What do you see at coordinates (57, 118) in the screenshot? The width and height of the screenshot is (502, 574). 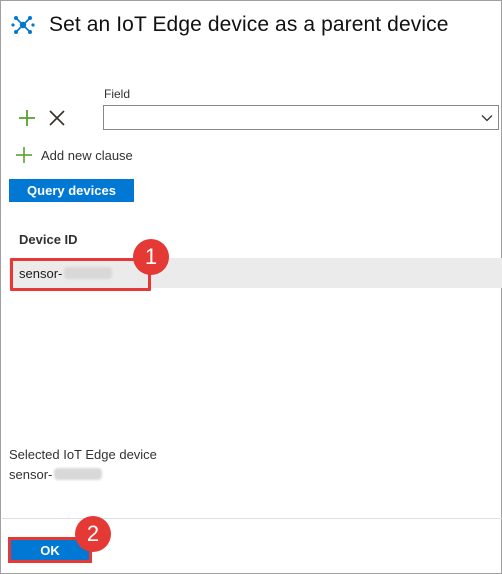 I see `close-icon` at bounding box center [57, 118].